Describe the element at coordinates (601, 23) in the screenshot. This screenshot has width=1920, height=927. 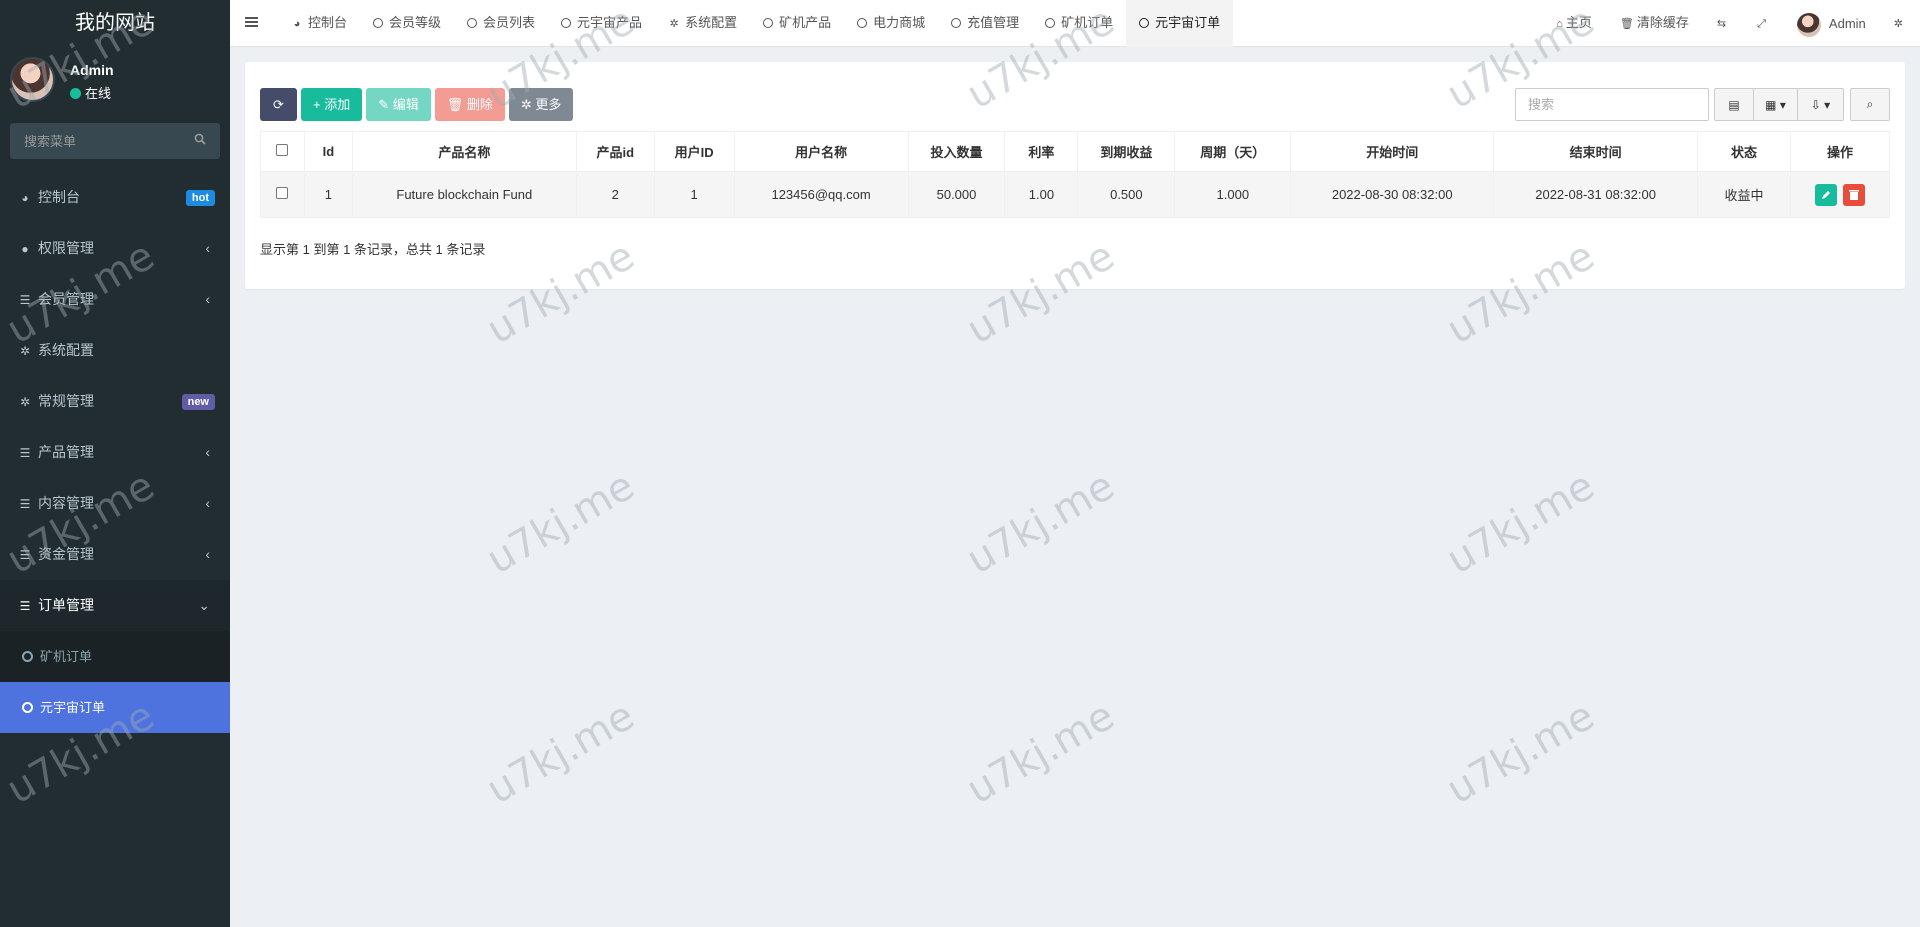
I see `tab-metaverse-products: 元宇宙产品` at that location.